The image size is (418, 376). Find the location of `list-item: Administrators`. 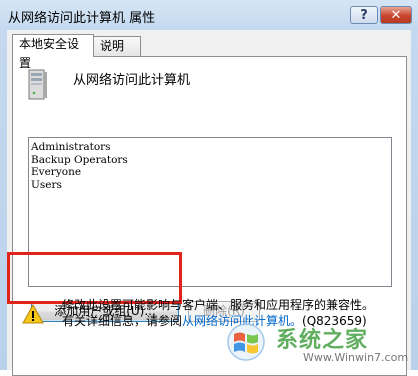

list-item: Administrators is located at coordinates (210, 147).